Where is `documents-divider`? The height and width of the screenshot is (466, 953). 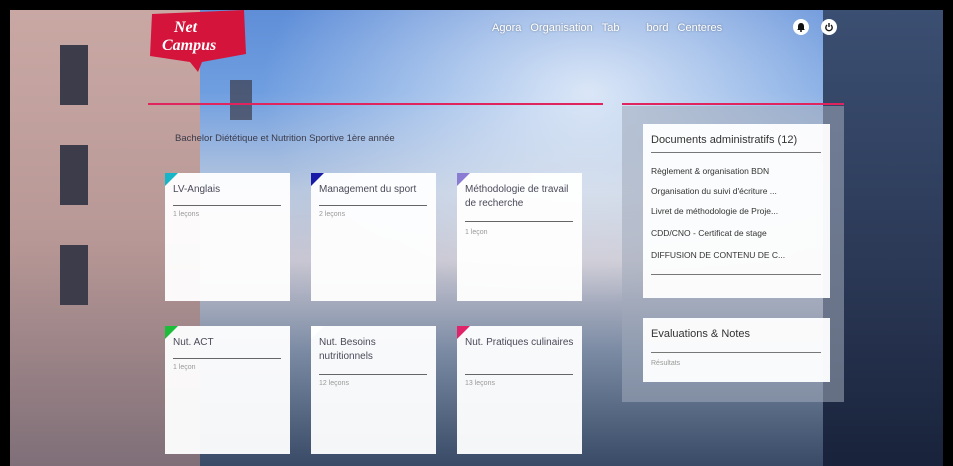
documents-divider is located at coordinates (736, 152).